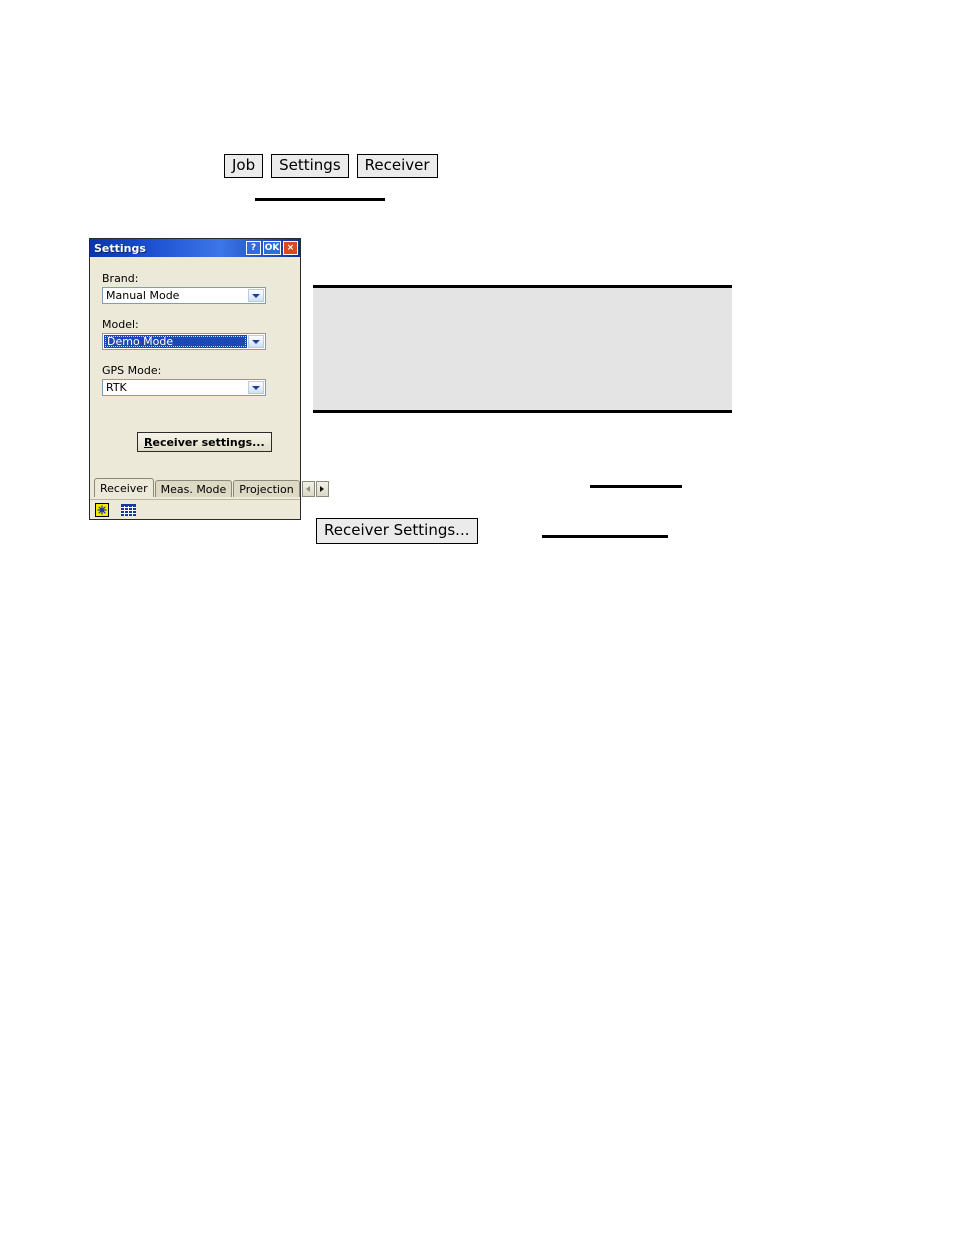  I want to click on dialog-title-button-group: ? OK ×, so click(272, 248).